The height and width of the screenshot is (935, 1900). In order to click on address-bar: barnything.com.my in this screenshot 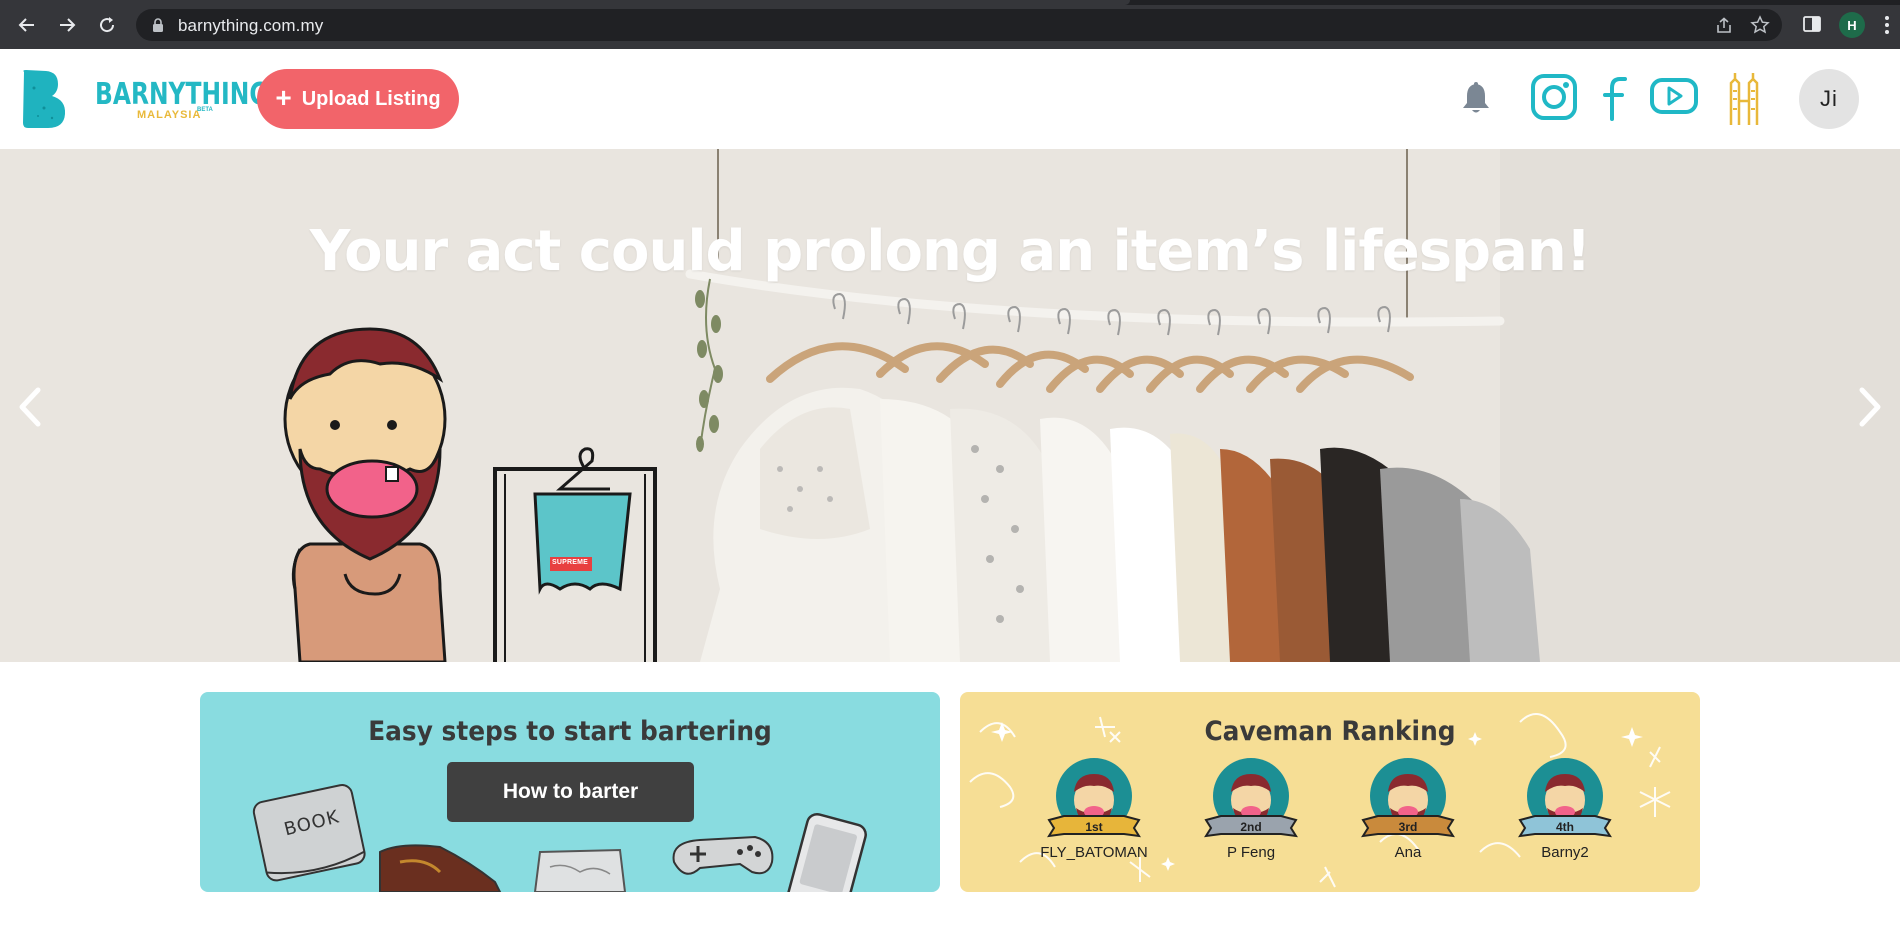, I will do `click(959, 25)`.